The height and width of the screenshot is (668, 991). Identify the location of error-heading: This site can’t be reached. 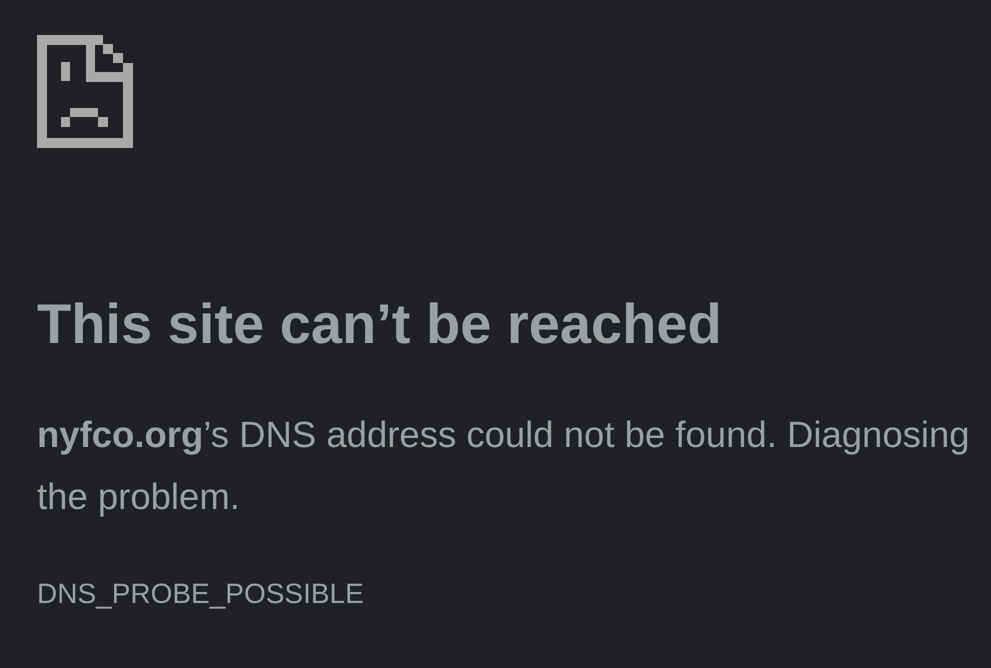
(379, 324).